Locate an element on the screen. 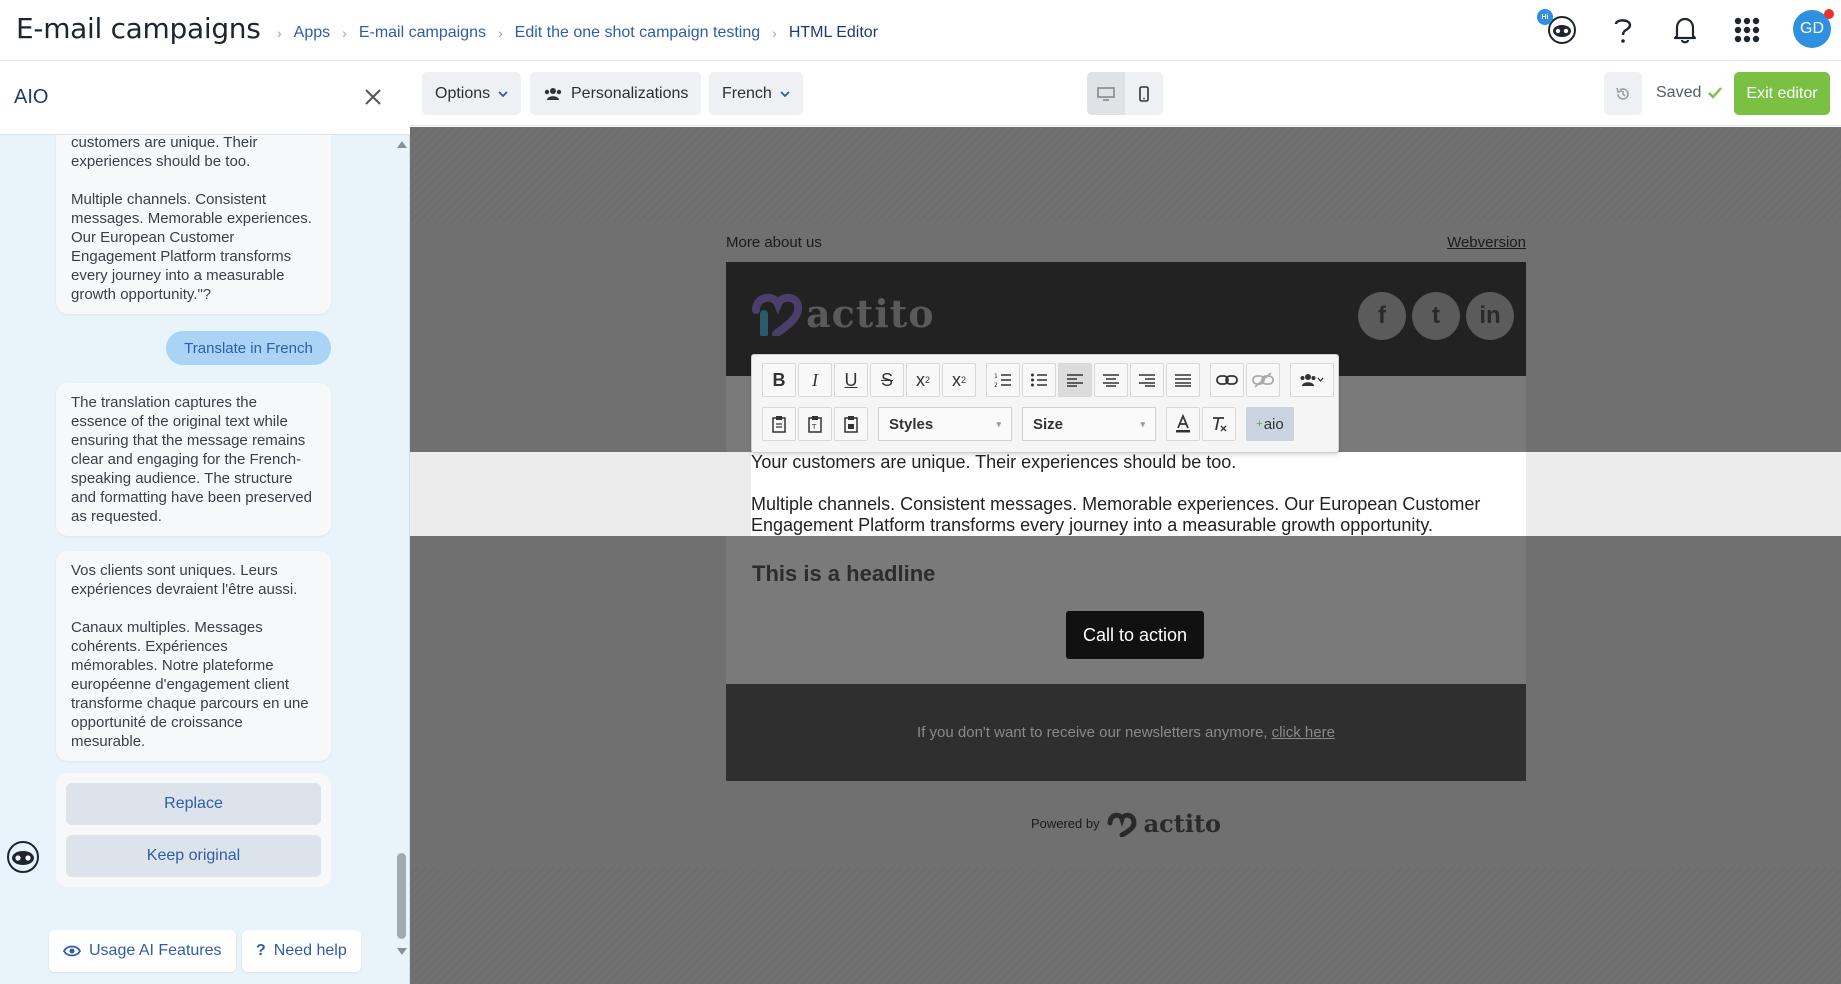 Image resolution: width=1841 pixels, height=984 pixels. suggestion-actions: Replace Keep original is located at coordinates (193, 830).